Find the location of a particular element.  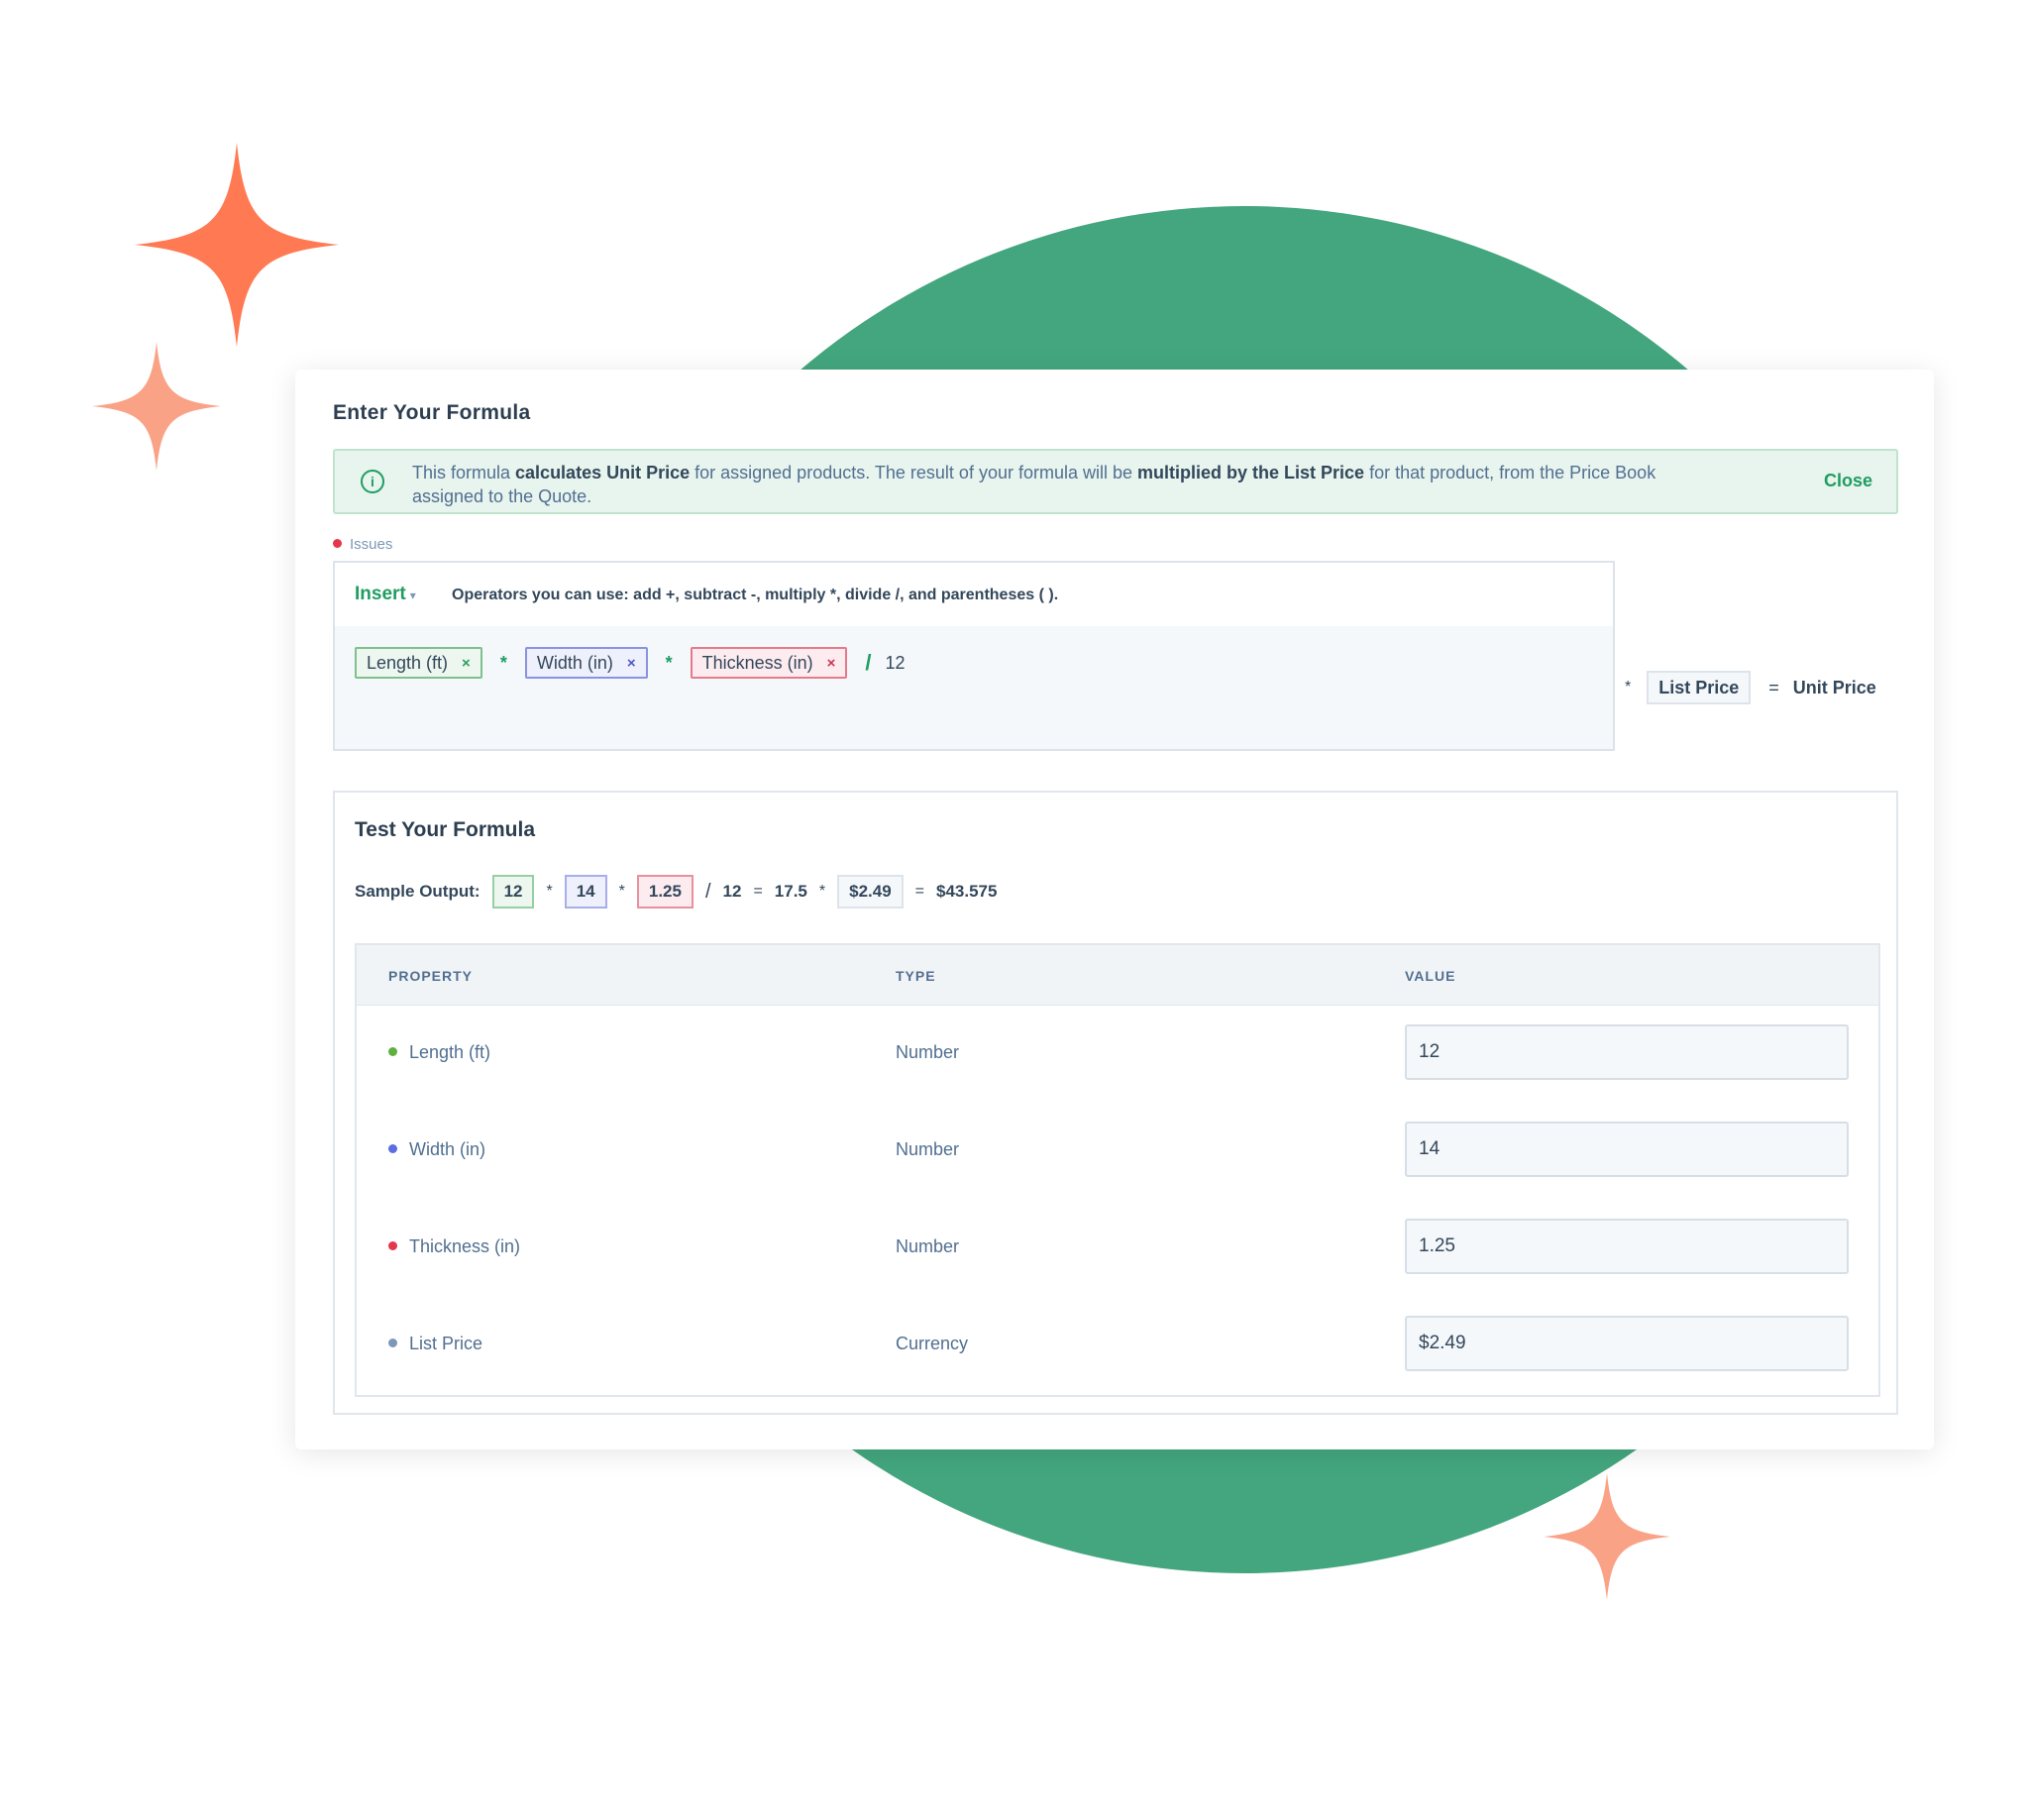

formula-result: * List Price = Unit Price is located at coordinates (1751, 687).